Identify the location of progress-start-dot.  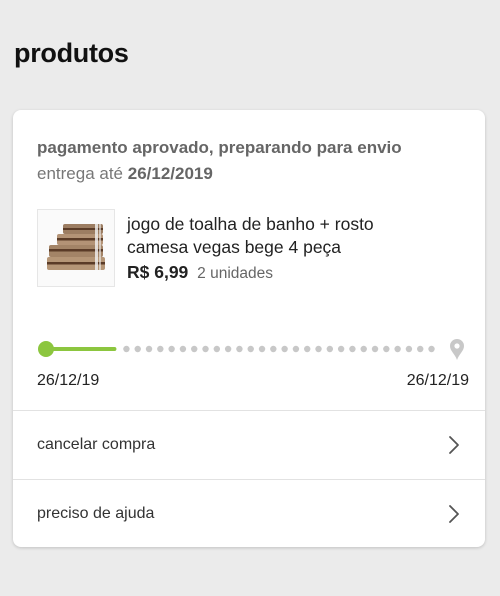
(46, 349).